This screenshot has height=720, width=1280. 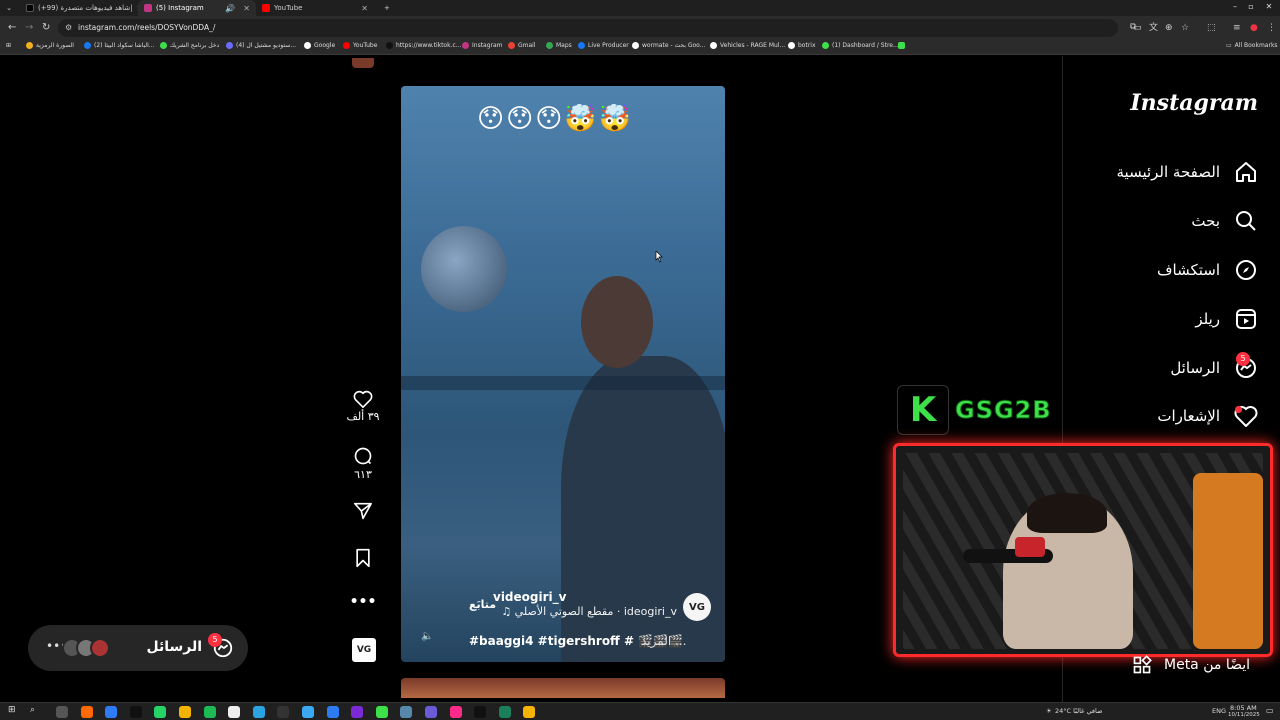 I want to click on tab-youtube: YouTube ✕, so click(x=315, y=8).